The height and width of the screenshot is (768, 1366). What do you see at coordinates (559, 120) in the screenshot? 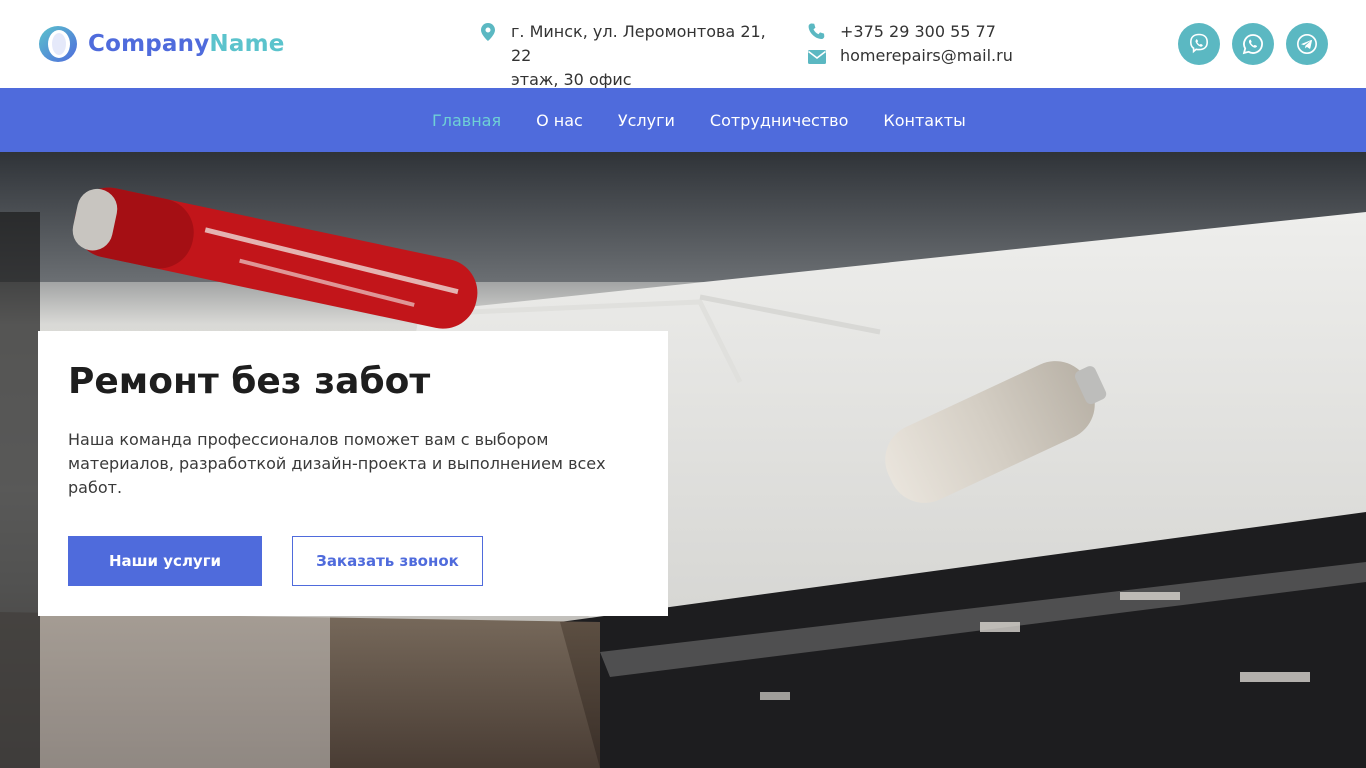
I see `nav-item-about: О нас` at bounding box center [559, 120].